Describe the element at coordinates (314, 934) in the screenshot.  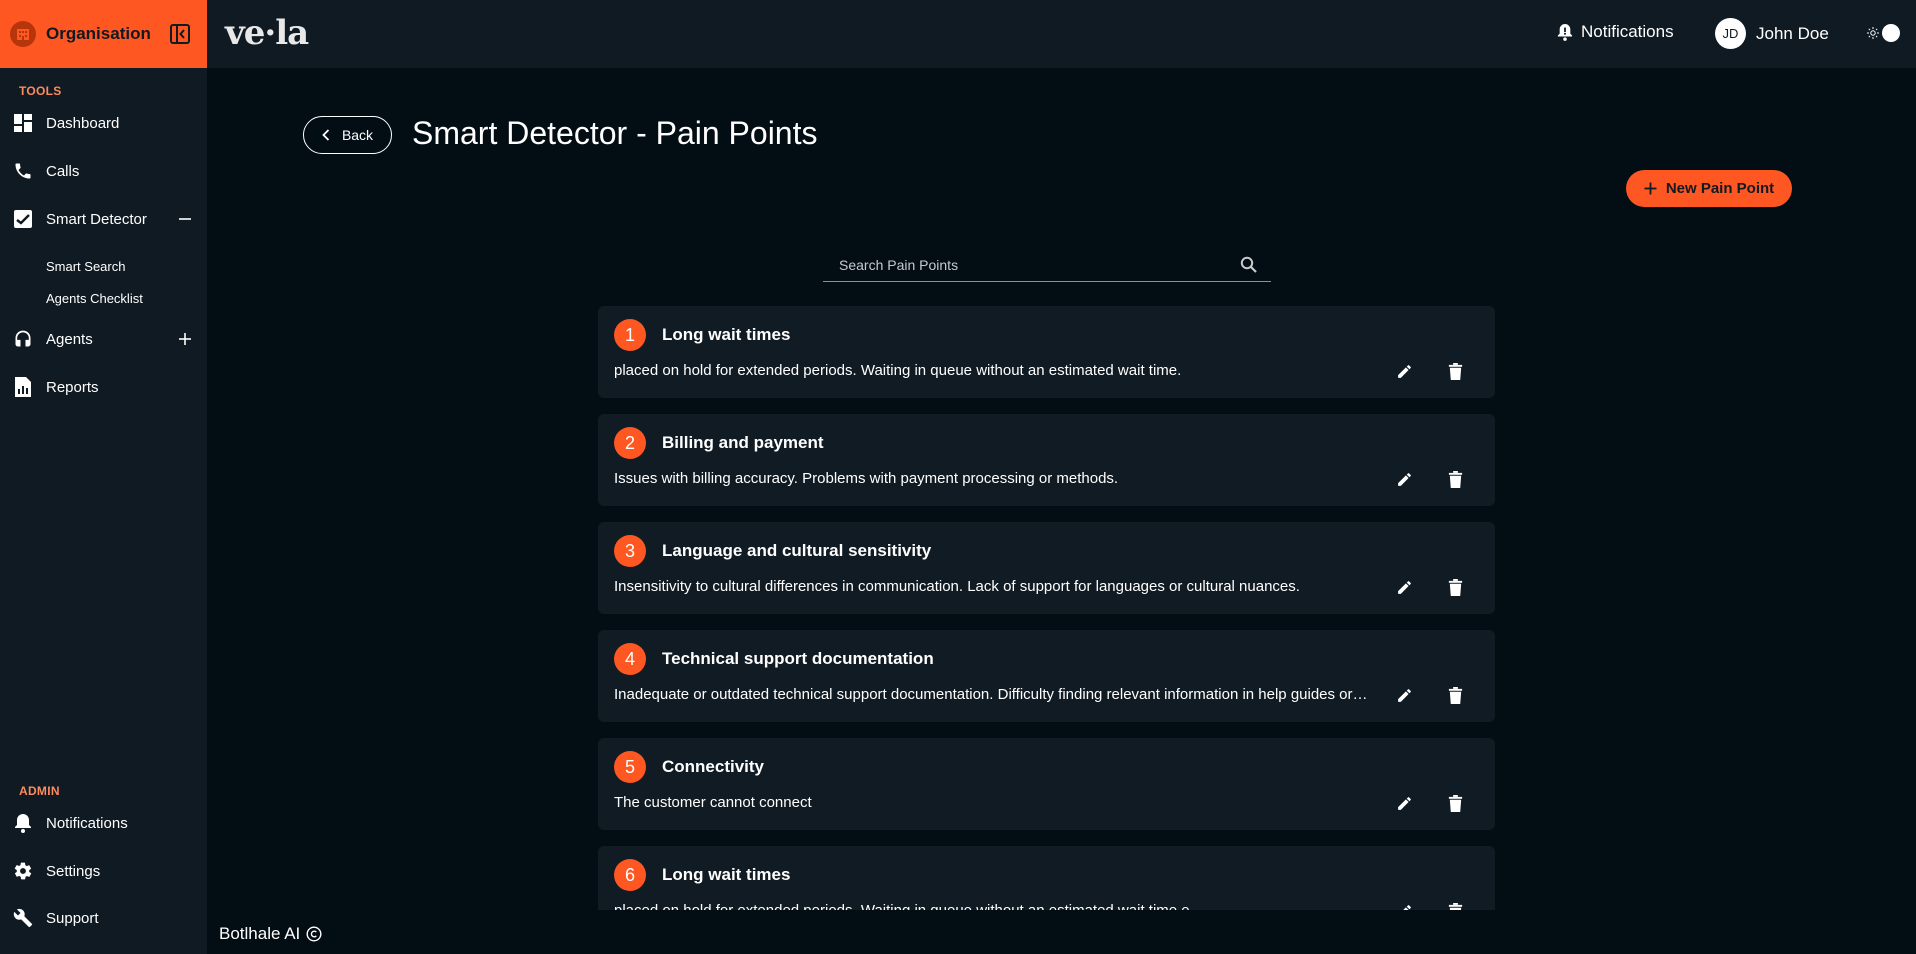
I see `copyright-icon` at that location.